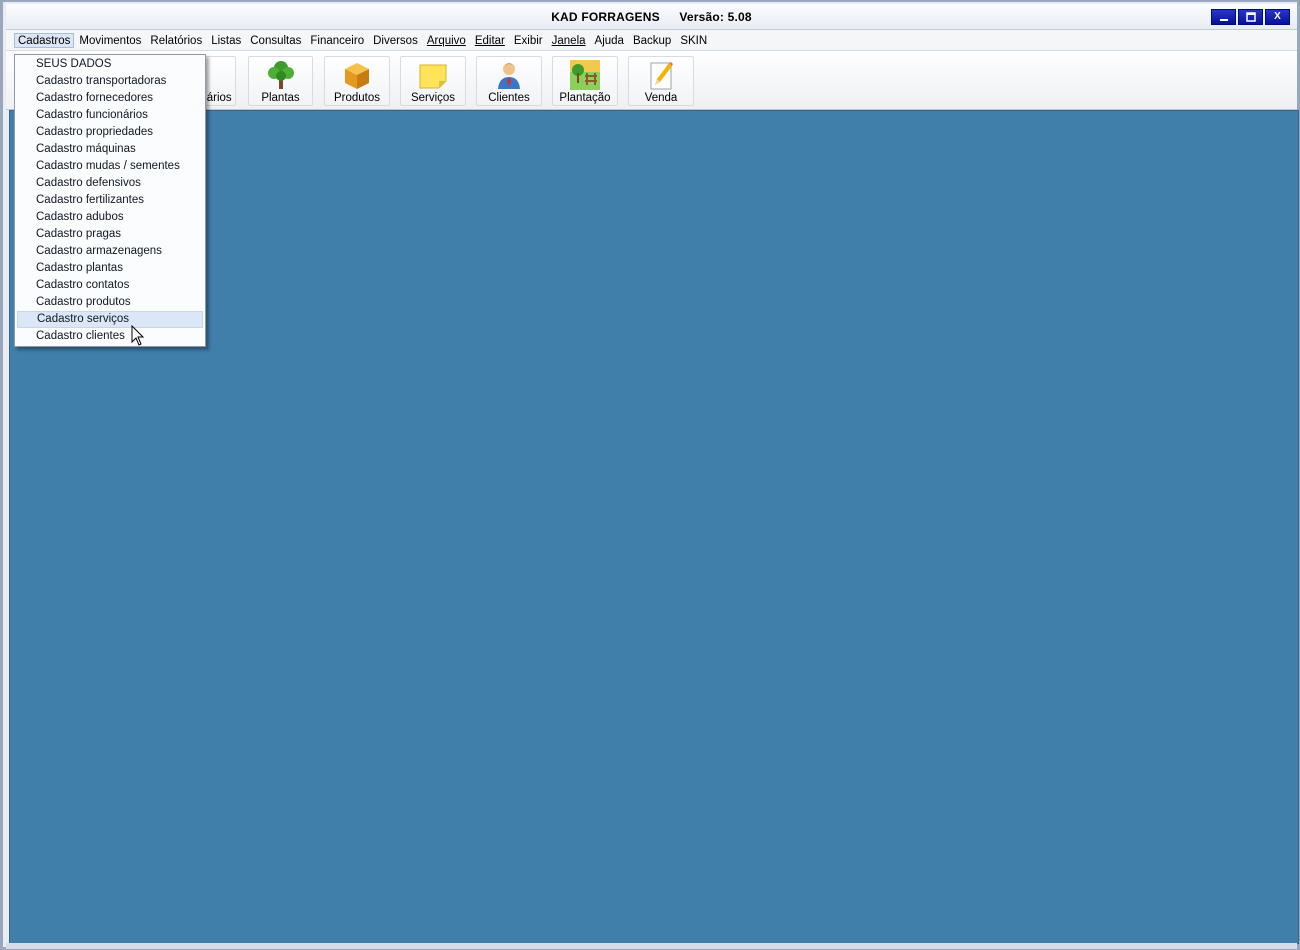  Describe the element at coordinates (509, 98) in the screenshot. I see `toolbar-button-label: Clientes` at that location.